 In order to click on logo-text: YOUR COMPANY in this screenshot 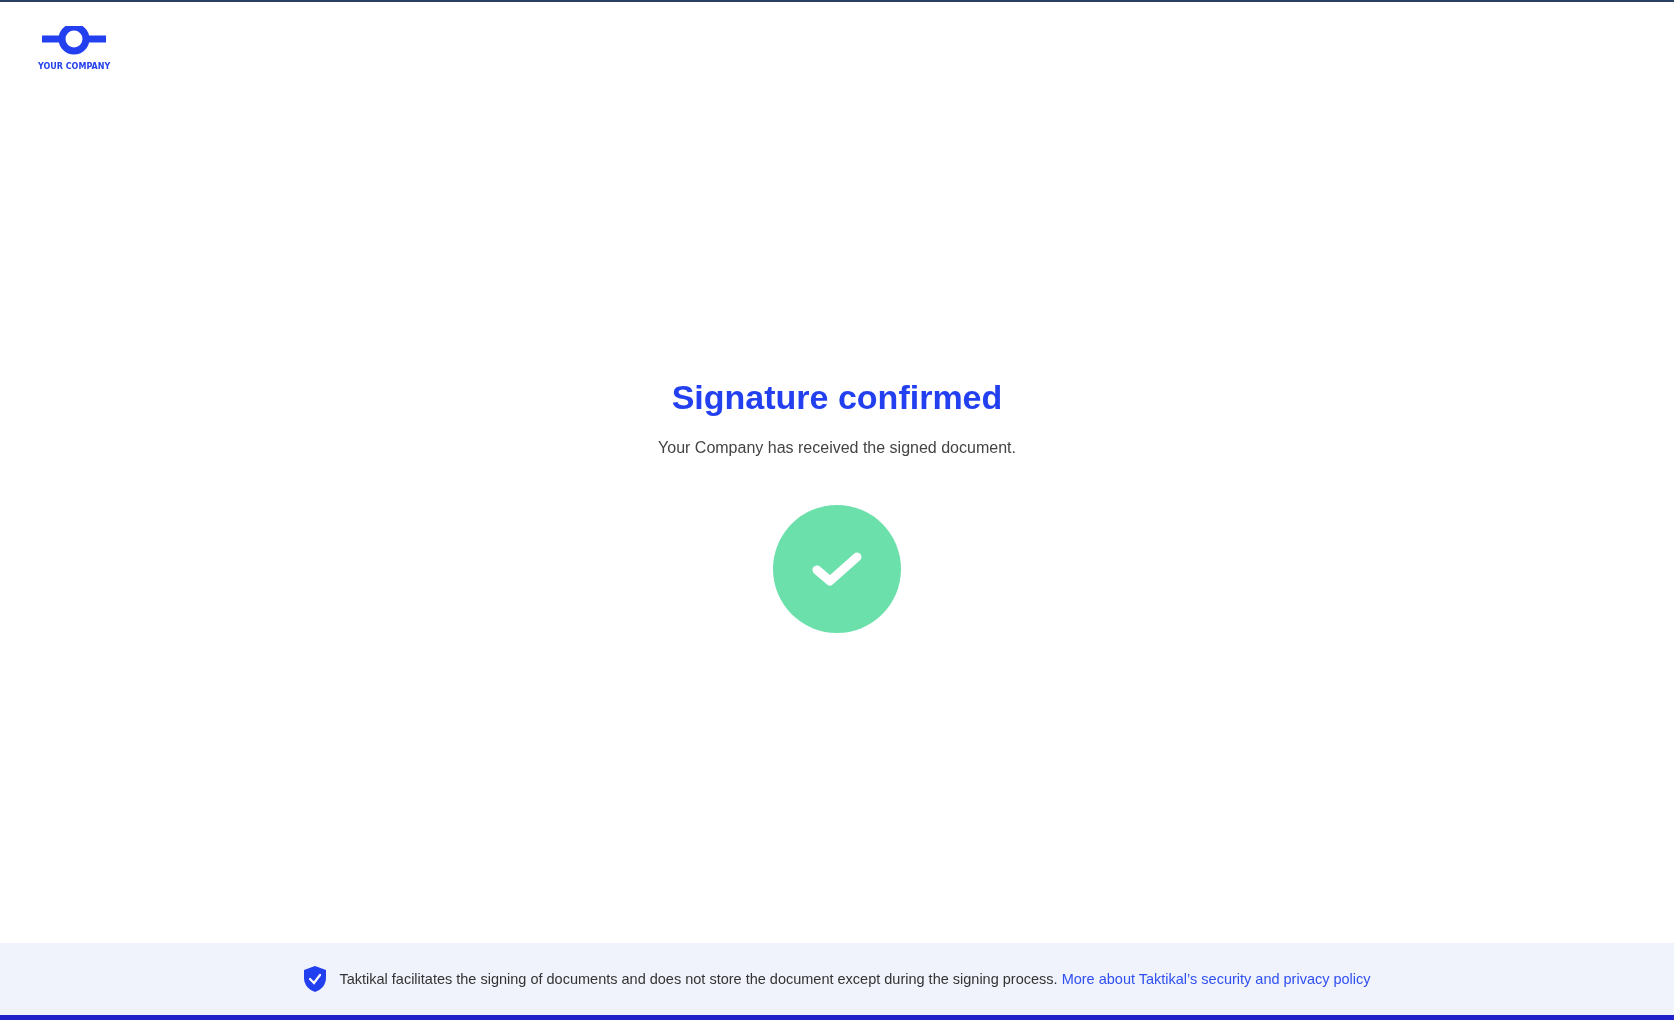, I will do `click(74, 66)`.